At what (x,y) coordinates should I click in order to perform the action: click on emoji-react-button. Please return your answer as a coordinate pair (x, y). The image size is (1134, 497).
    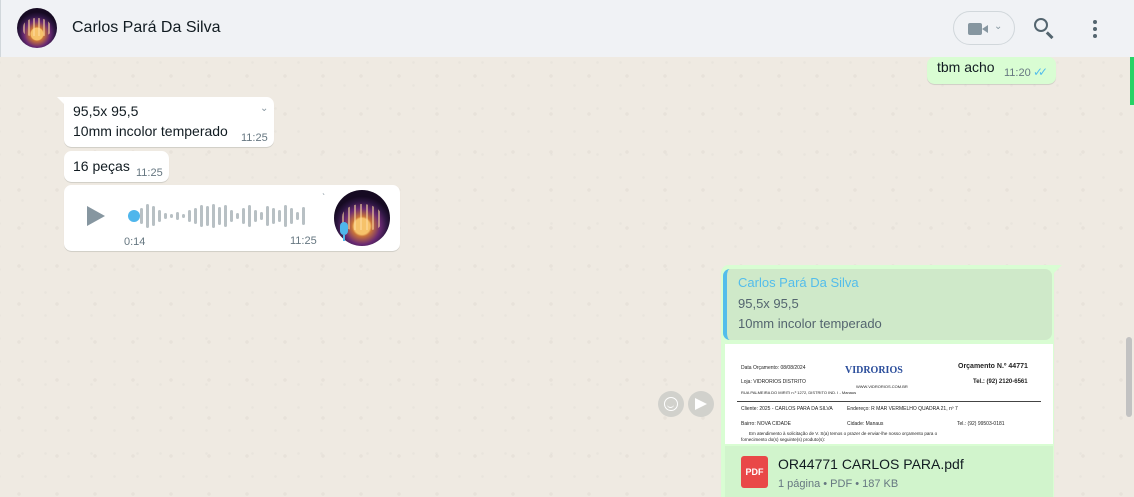
    Looking at the image, I should click on (671, 404).